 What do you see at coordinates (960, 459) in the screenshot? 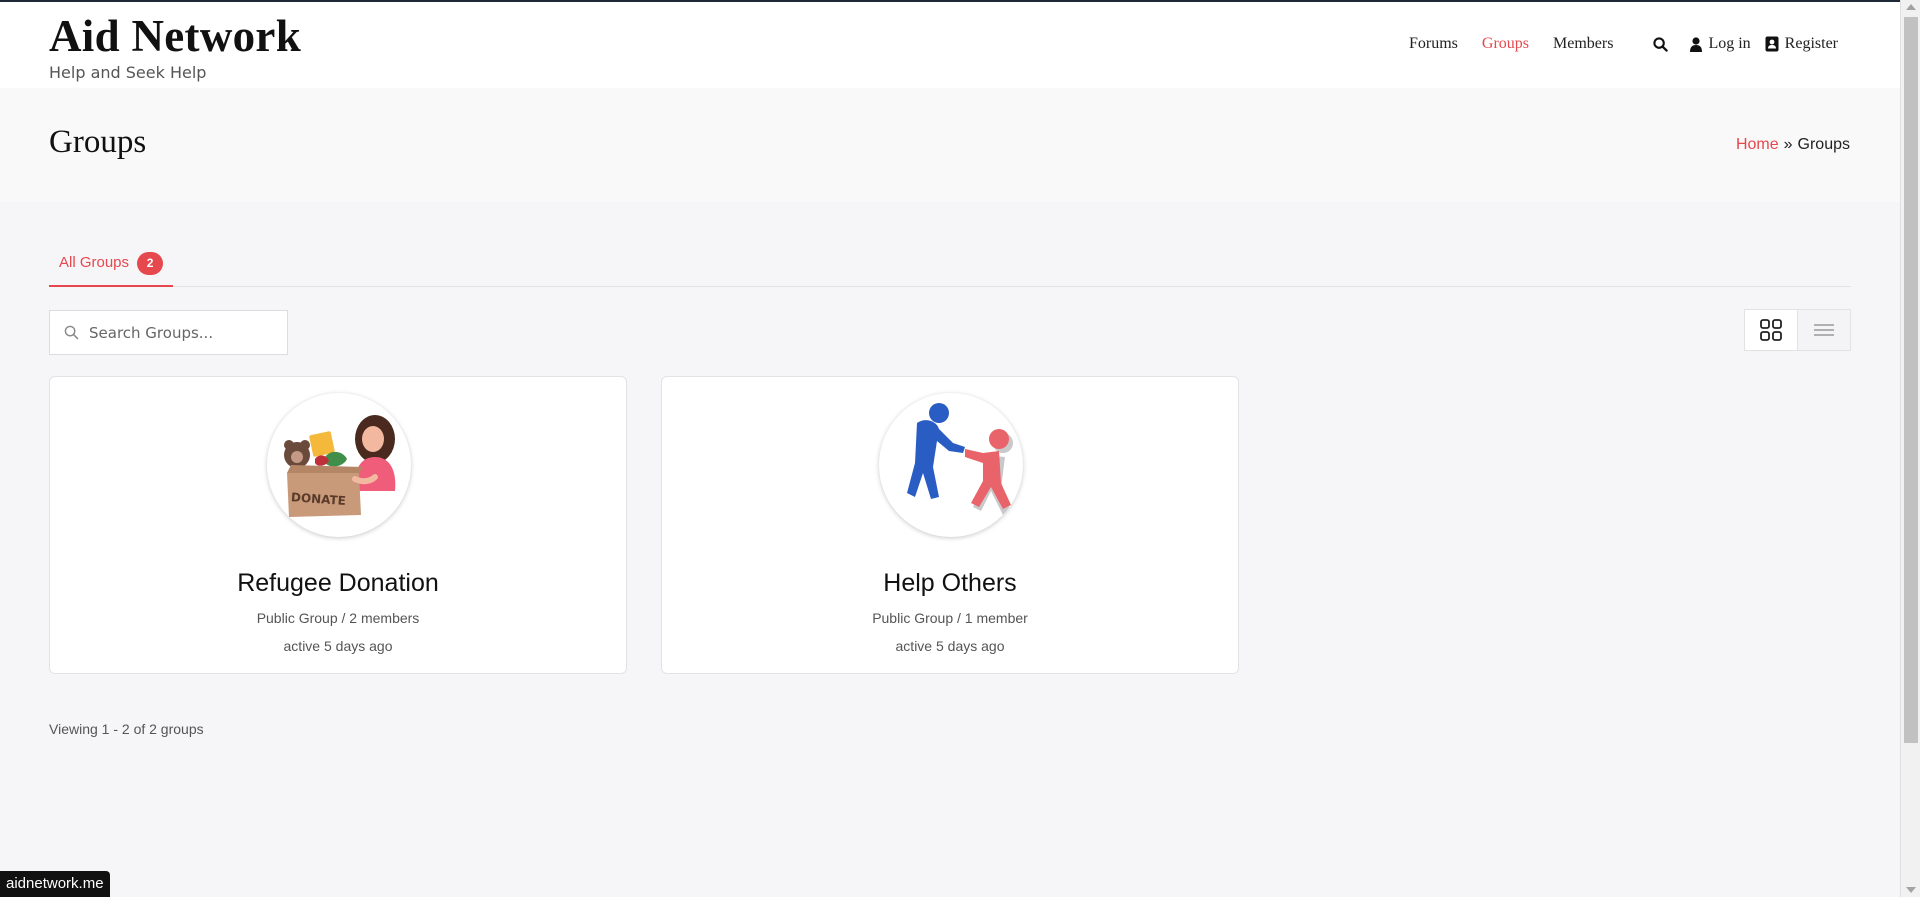
I see `helping-hand-avatar-icon` at bounding box center [960, 459].